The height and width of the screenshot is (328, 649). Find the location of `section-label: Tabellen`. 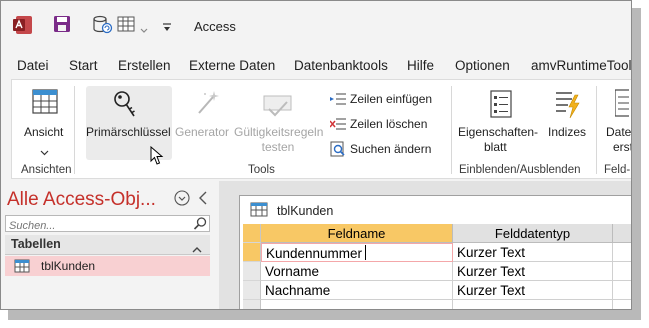

section-label: Tabellen is located at coordinates (36, 244).